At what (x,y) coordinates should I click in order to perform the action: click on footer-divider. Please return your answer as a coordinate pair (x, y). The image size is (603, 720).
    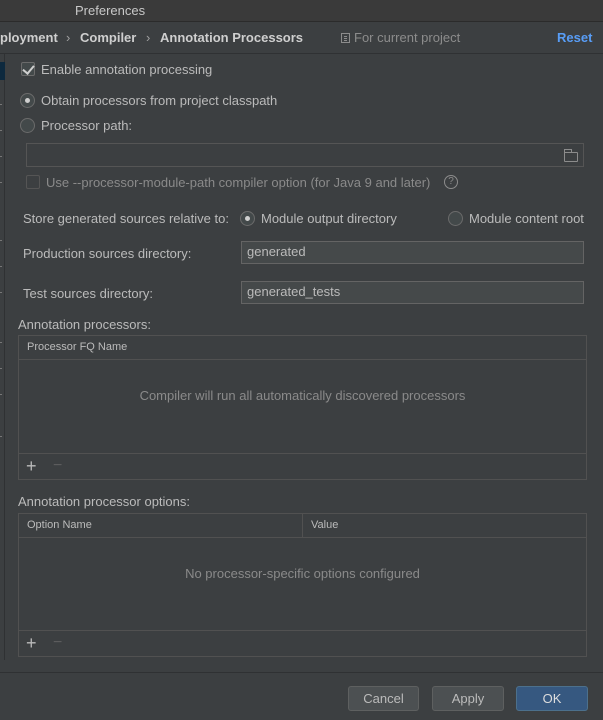
    Looking at the image, I should click on (301, 672).